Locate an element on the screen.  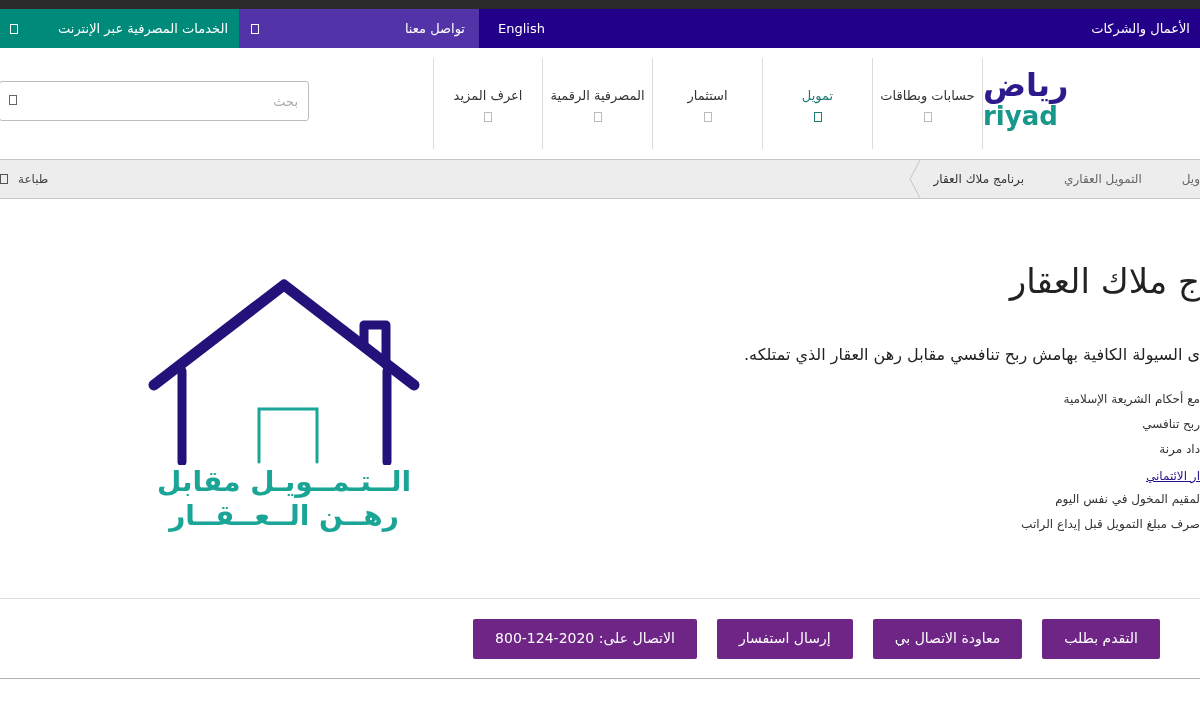
intro-text: ى السيولة الكافية بهامش ربح تنافسي مقابل رهن العقار الذي تمتلكه. is located at coordinates (971, 355).